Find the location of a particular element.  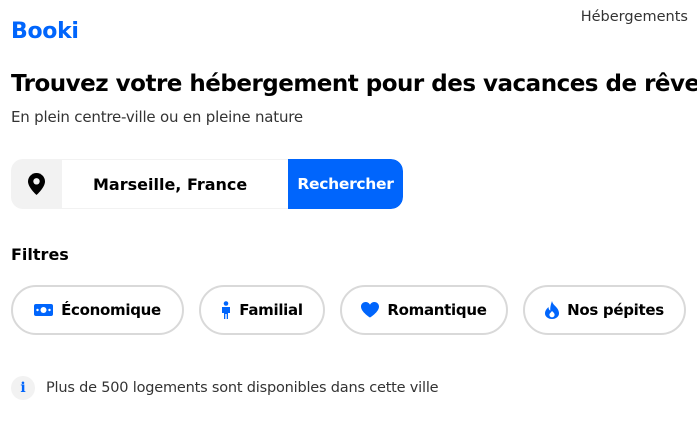

filters-title: Filtres is located at coordinates (40, 254).